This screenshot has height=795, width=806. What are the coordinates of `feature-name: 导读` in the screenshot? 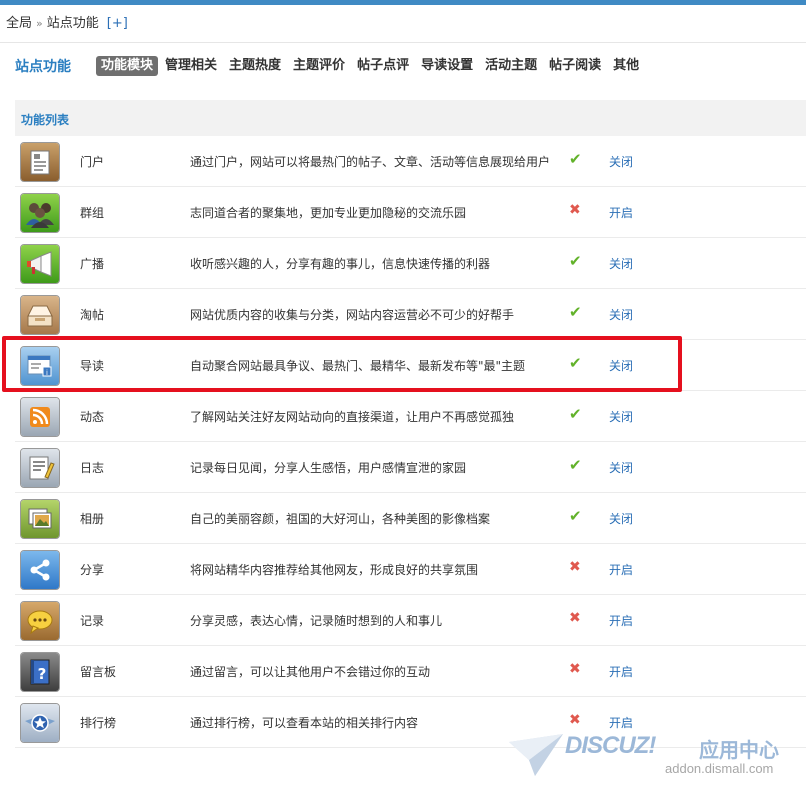 It's located at (92, 366).